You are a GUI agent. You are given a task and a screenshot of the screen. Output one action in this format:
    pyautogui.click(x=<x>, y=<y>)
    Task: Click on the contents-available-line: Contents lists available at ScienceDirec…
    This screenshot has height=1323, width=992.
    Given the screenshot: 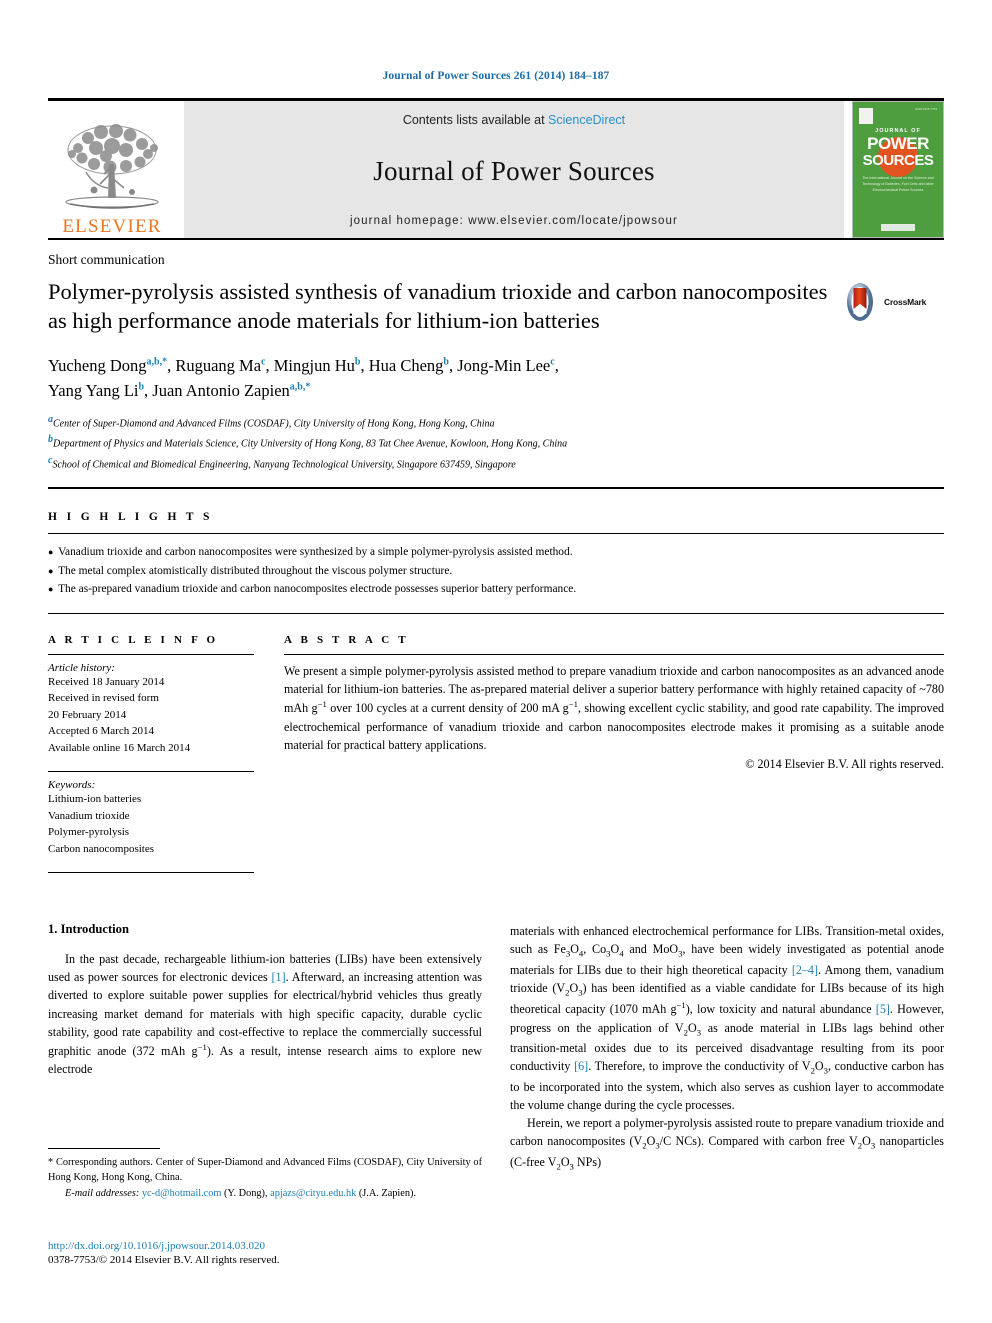 What is the action you would take?
    pyautogui.click(x=514, y=120)
    